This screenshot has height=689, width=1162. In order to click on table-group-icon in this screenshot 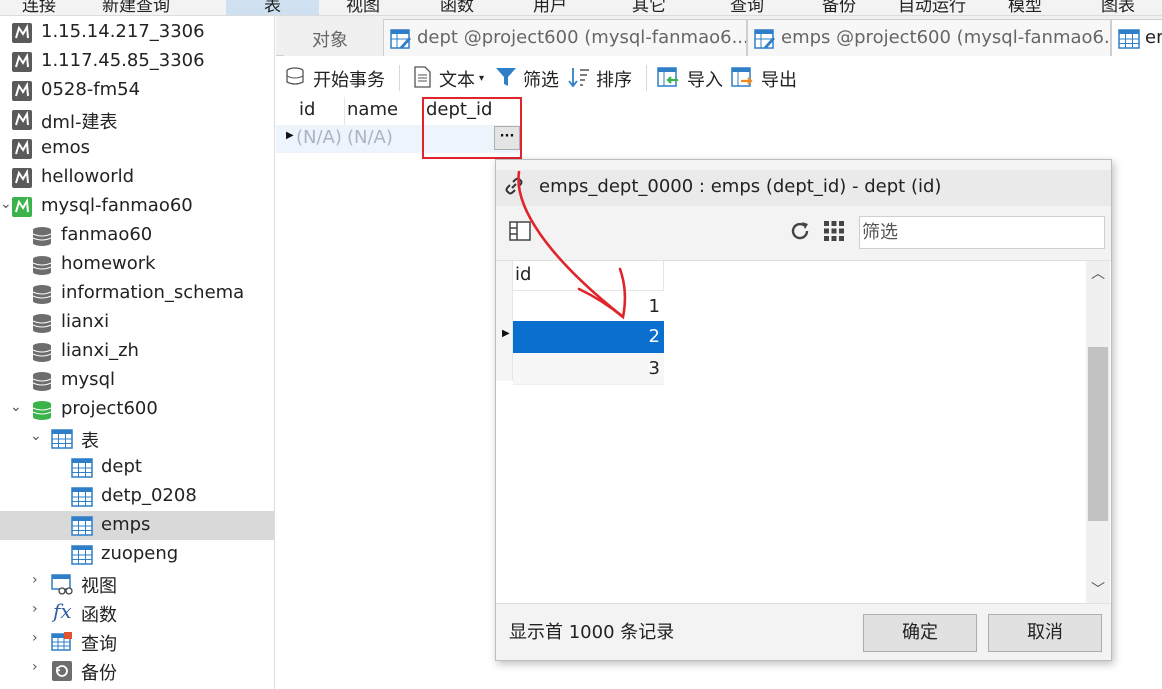, I will do `click(62, 439)`.